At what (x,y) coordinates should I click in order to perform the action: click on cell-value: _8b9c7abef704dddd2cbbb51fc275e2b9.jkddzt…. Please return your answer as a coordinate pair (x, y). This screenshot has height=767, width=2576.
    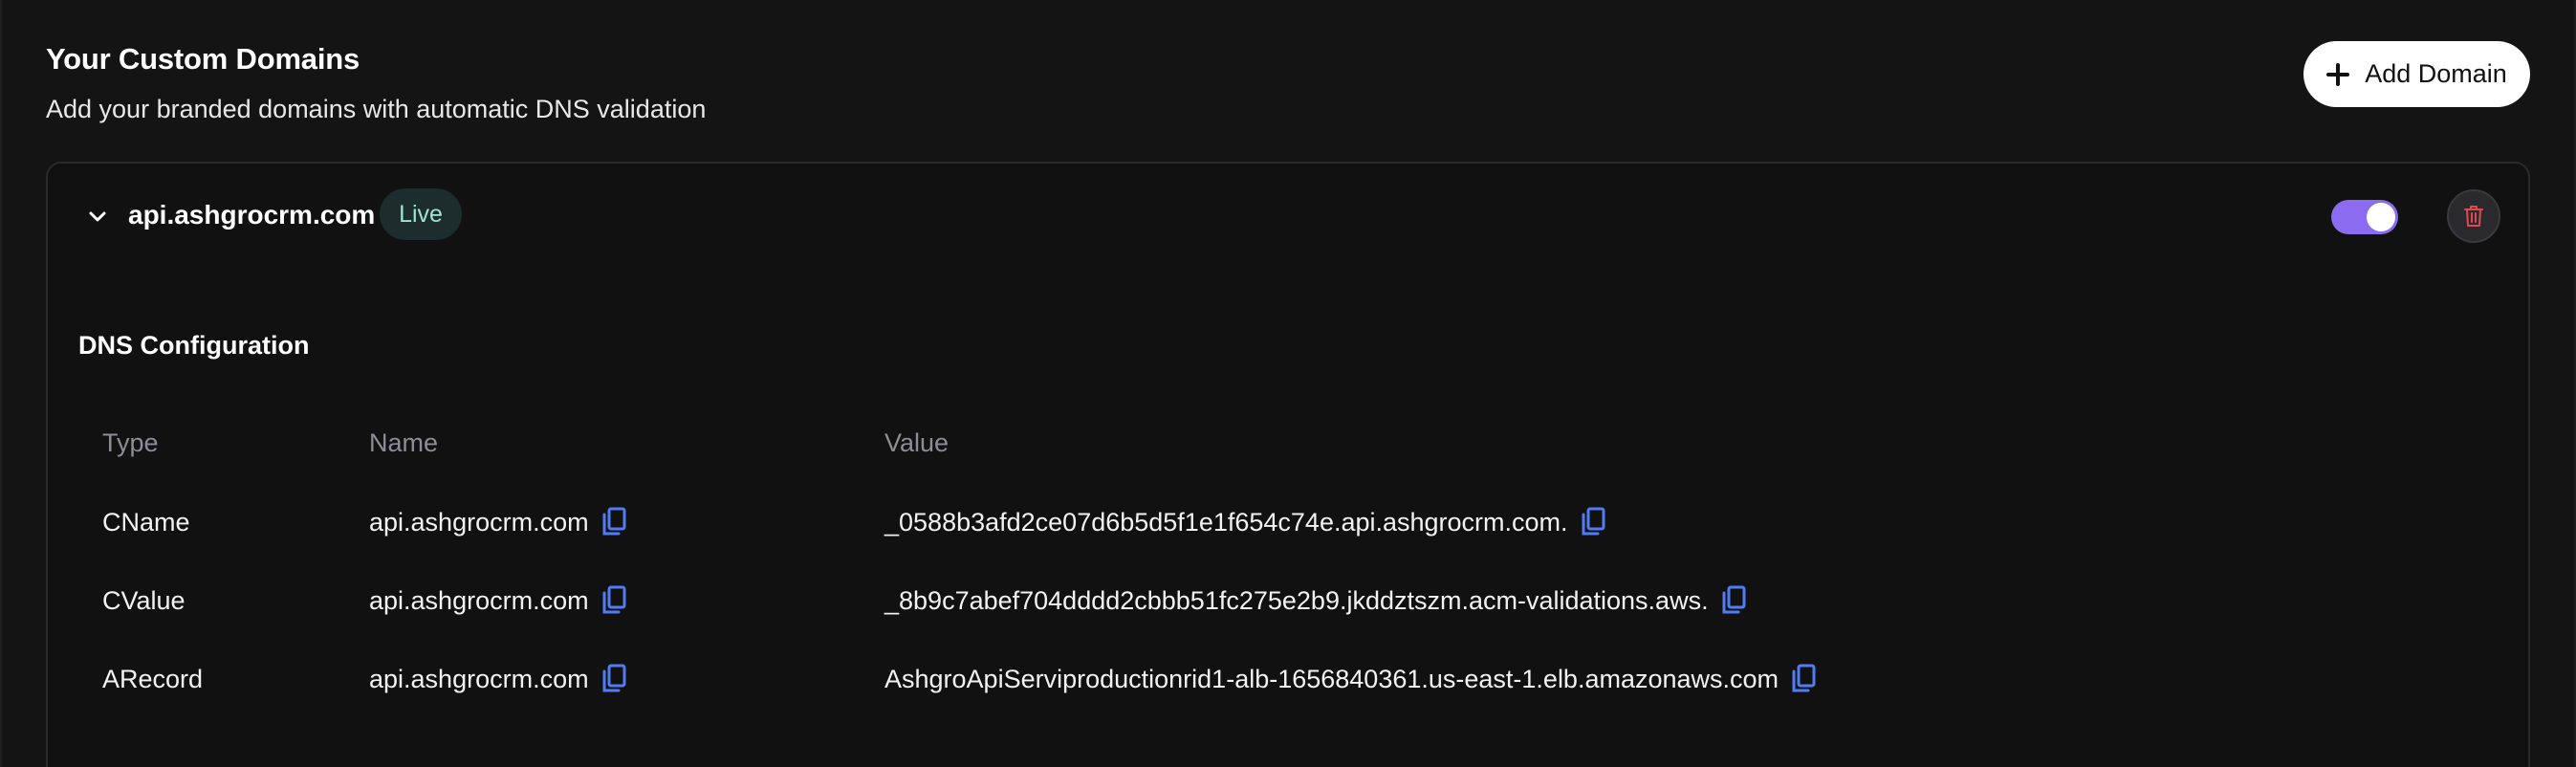
    Looking at the image, I should click on (1315, 600).